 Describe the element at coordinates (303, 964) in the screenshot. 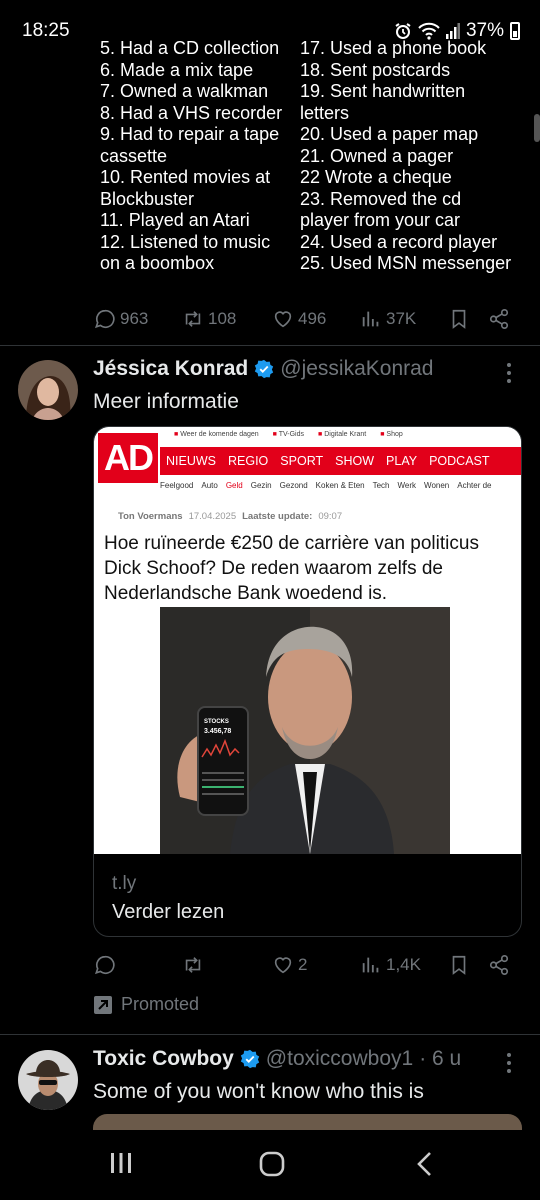

I see `like-count: 2` at that location.